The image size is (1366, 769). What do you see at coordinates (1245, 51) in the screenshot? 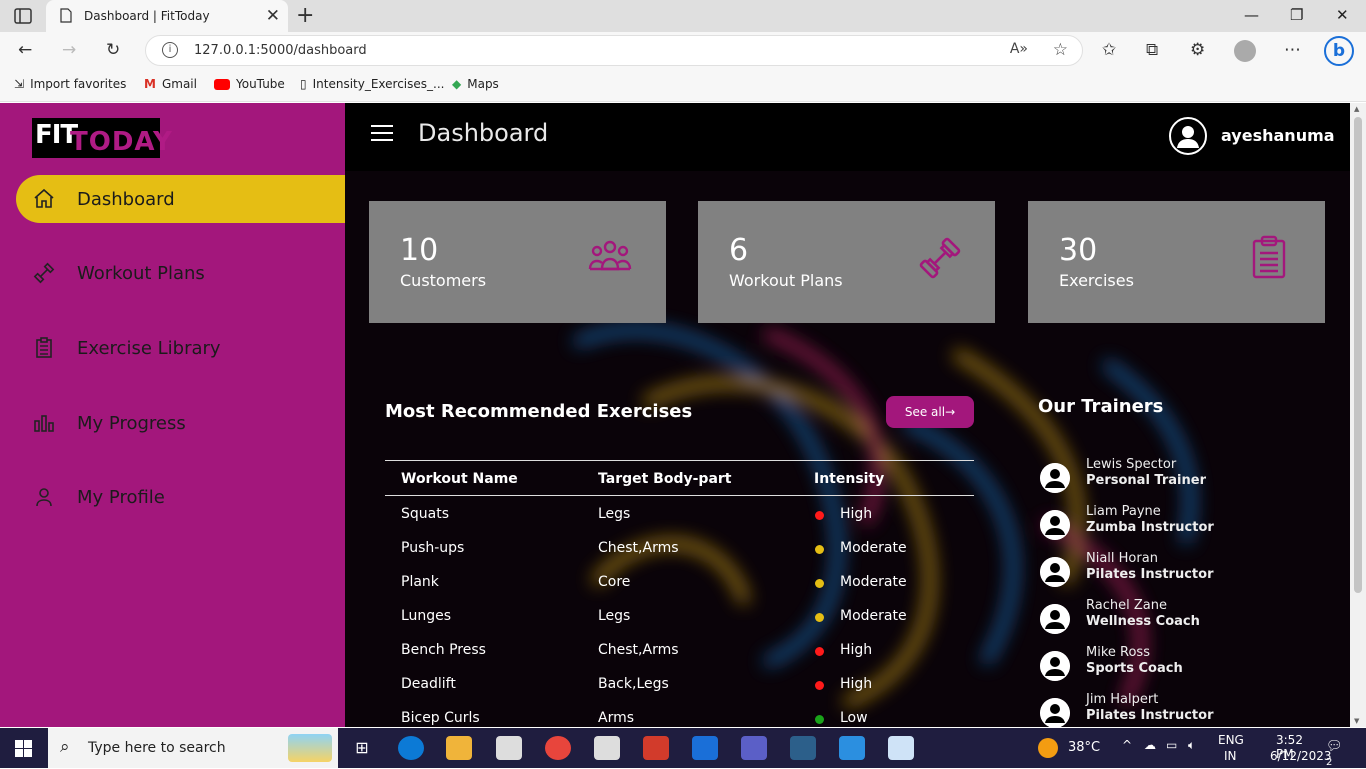
I see `profile-avatar-icon` at bounding box center [1245, 51].